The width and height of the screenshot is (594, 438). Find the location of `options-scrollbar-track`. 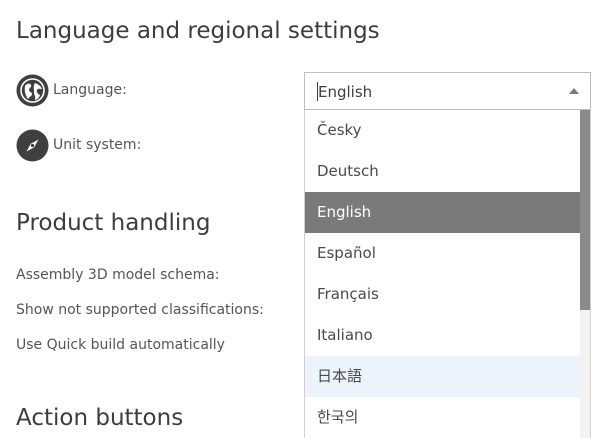

options-scrollbar-track is located at coordinates (585, 274).